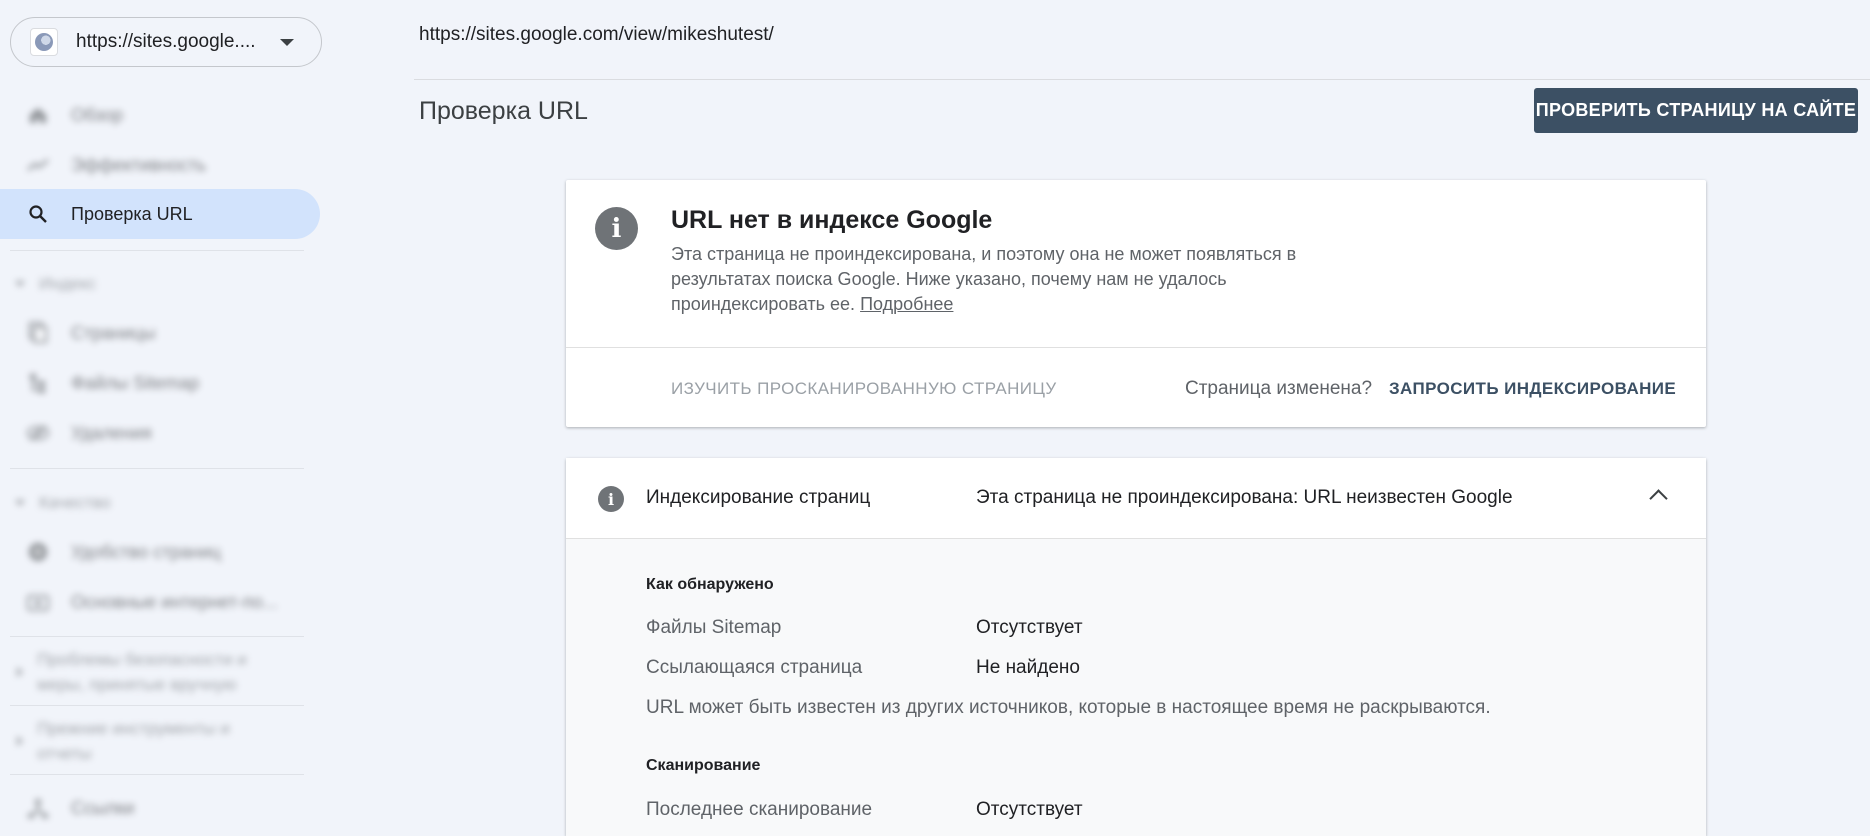 This screenshot has width=1870, height=836. What do you see at coordinates (44, 42) in the screenshot?
I see `globe-icon` at bounding box center [44, 42].